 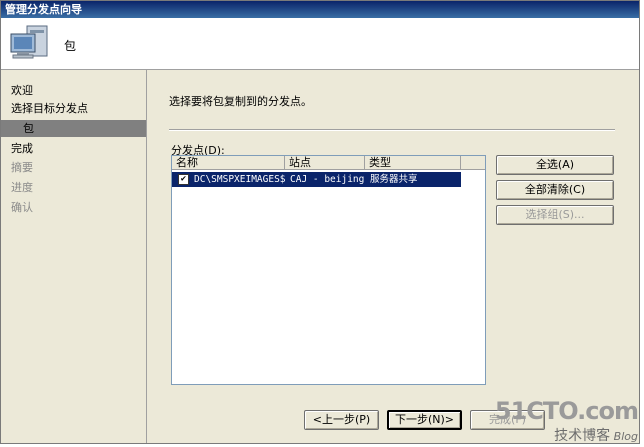 I want to click on watermark-blog: Blog, so click(x=625, y=436).